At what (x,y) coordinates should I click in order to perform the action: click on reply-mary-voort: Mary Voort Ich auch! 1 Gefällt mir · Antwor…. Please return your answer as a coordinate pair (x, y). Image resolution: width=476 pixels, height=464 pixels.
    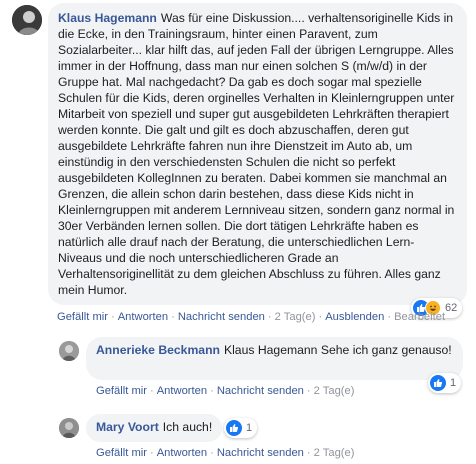
    Looking at the image, I should click on (238, 437).